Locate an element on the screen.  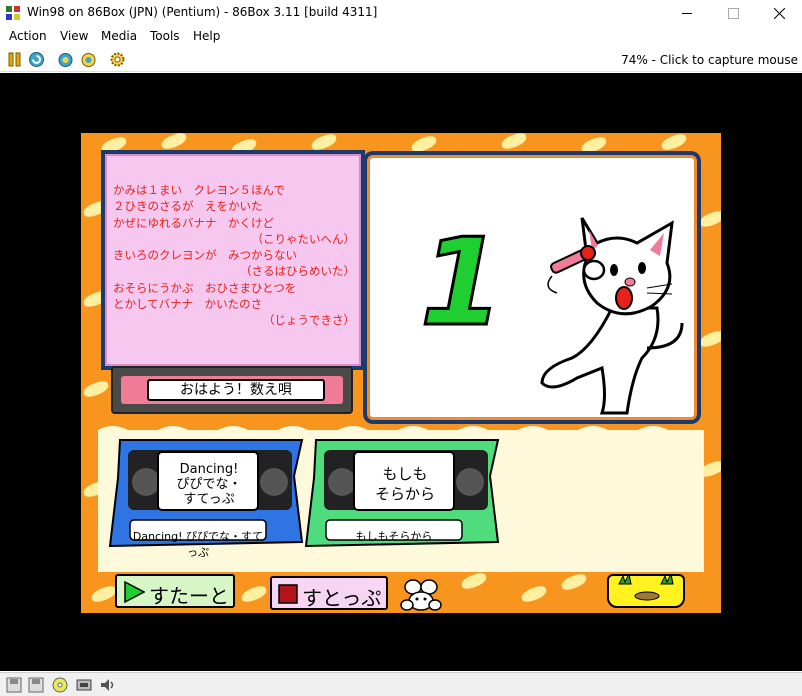
play-icon is located at coordinates (134, 592).